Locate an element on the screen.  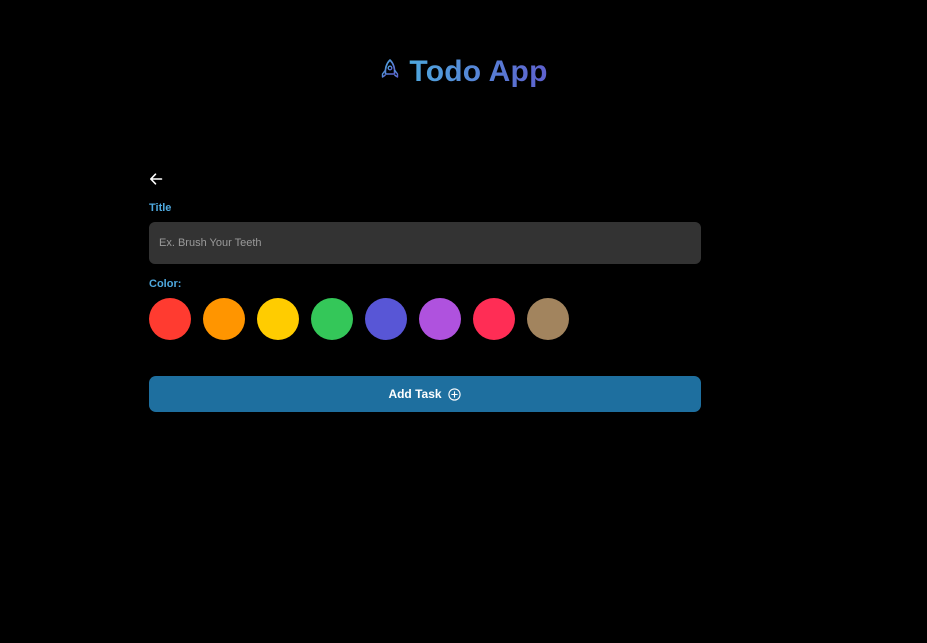
arrow-left-icon is located at coordinates (156, 181).